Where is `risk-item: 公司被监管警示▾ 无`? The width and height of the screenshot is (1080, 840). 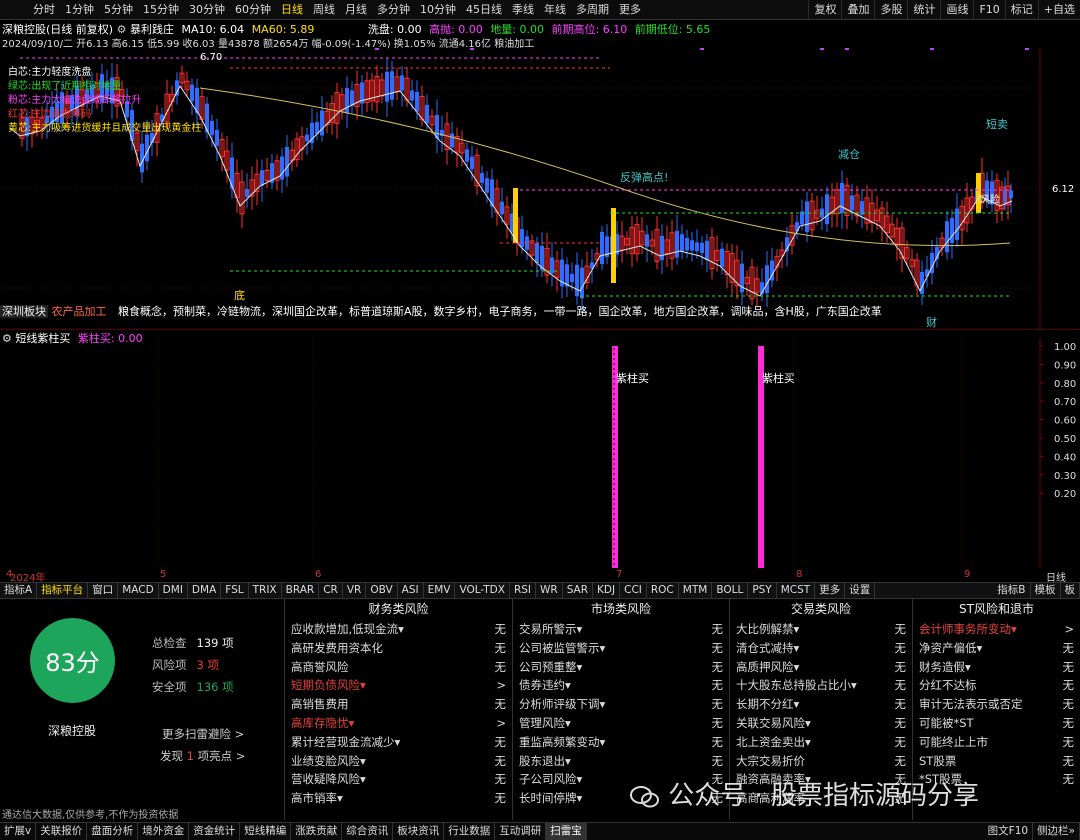
risk-item: 公司被监管警示▾ 无 is located at coordinates (621, 648).